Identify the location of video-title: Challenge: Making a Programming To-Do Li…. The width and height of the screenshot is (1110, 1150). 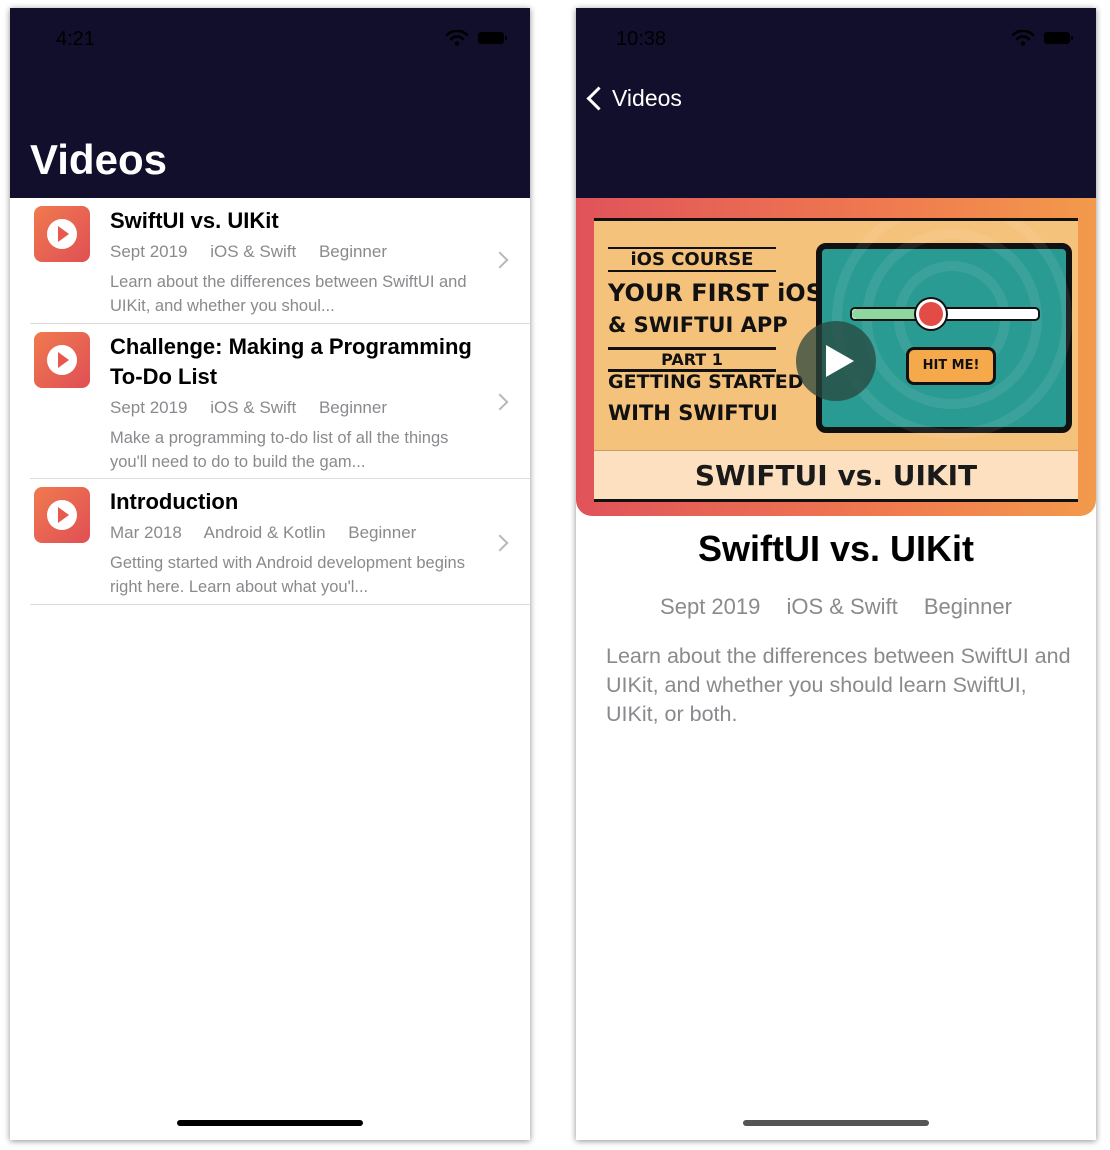
(291, 361).